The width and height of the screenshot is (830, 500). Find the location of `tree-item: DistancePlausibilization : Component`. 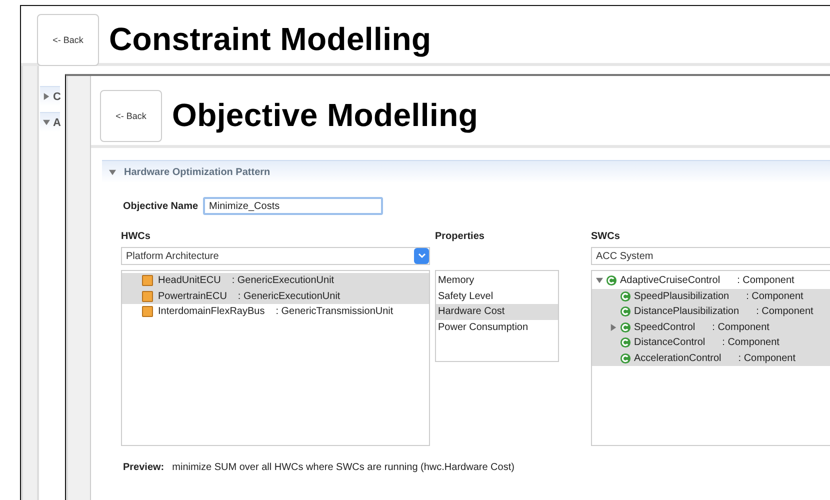

tree-item: DistancePlausibilization : Component is located at coordinates (711, 312).